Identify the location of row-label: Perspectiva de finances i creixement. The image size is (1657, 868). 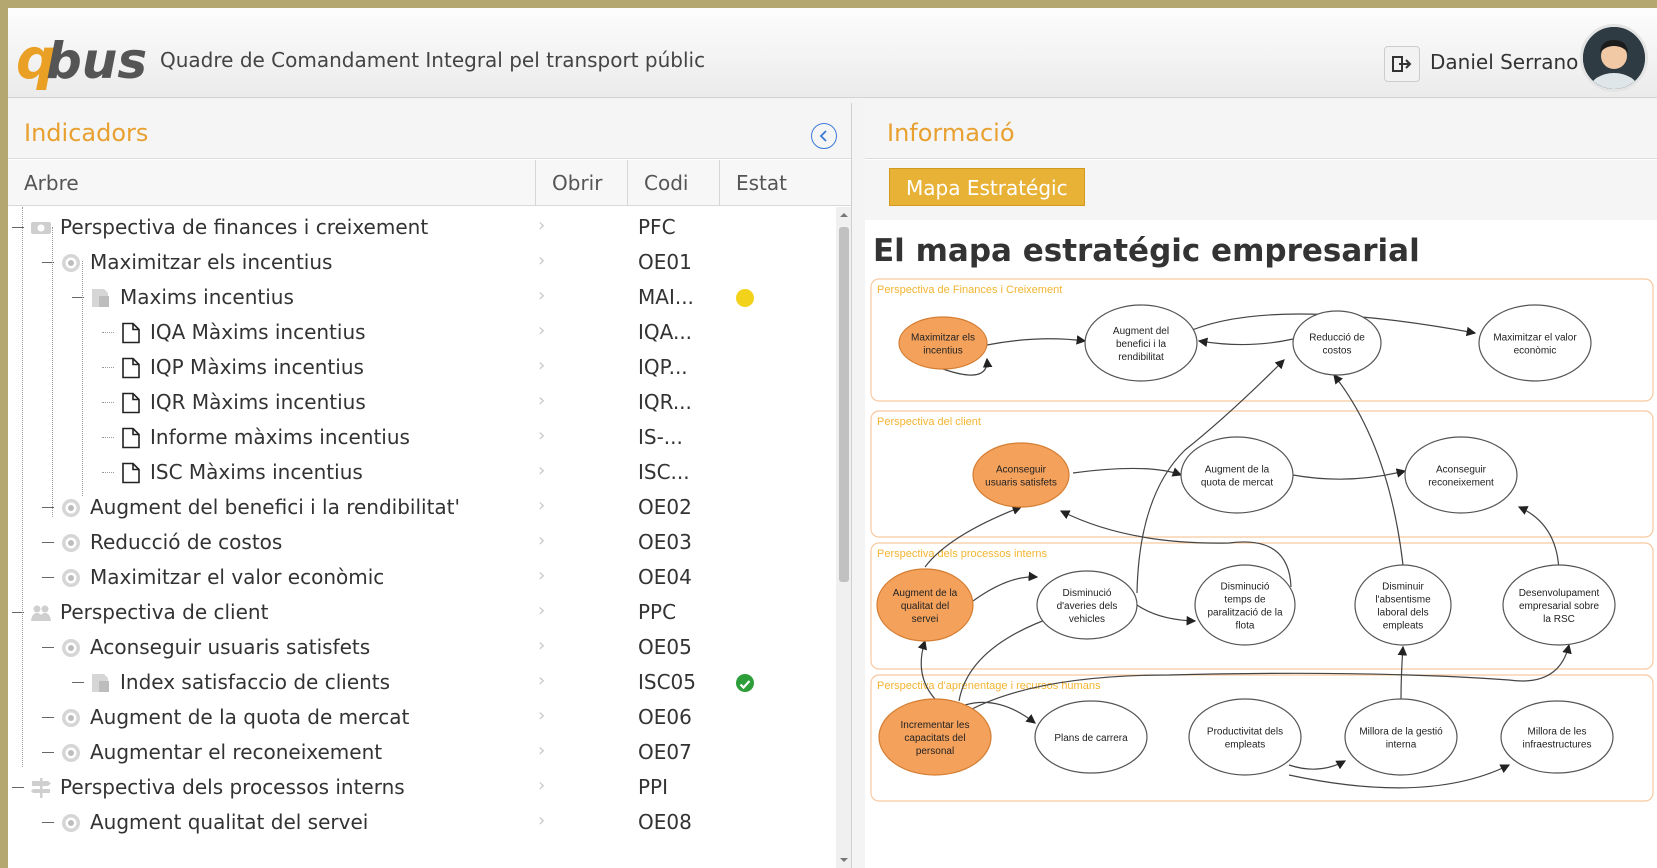
(244, 227).